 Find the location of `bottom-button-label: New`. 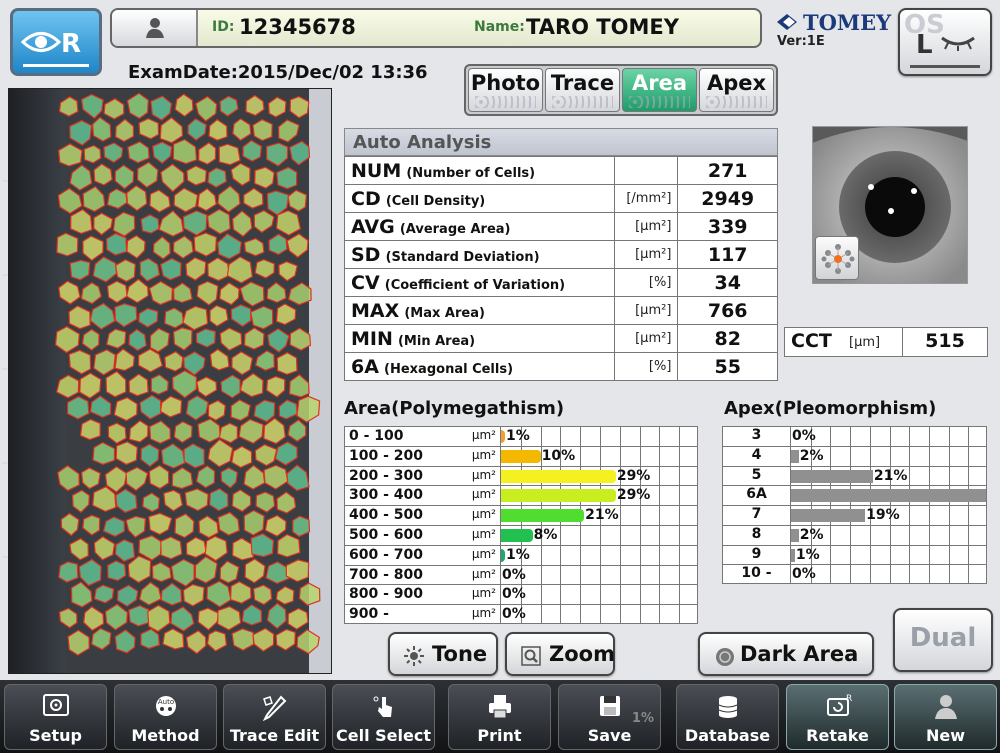

bottom-button-label: New is located at coordinates (945, 735).